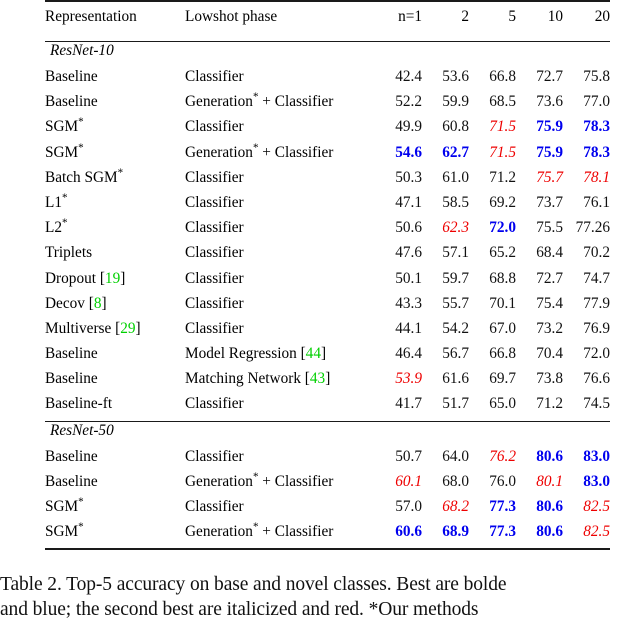 Image resolution: width=640 pixels, height=622 pixels. I want to click on cell-accuracy: 47.6, so click(398, 256).